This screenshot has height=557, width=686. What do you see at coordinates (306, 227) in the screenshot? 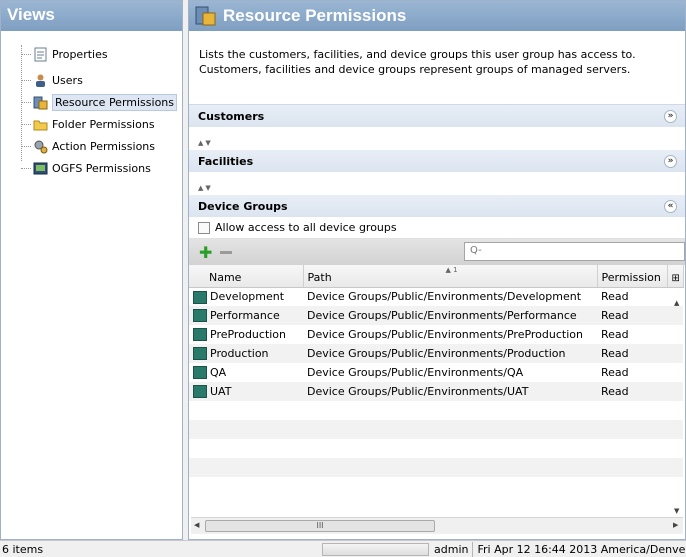
I see `allow-all-label: Allow access to all device groups` at bounding box center [306, 227].